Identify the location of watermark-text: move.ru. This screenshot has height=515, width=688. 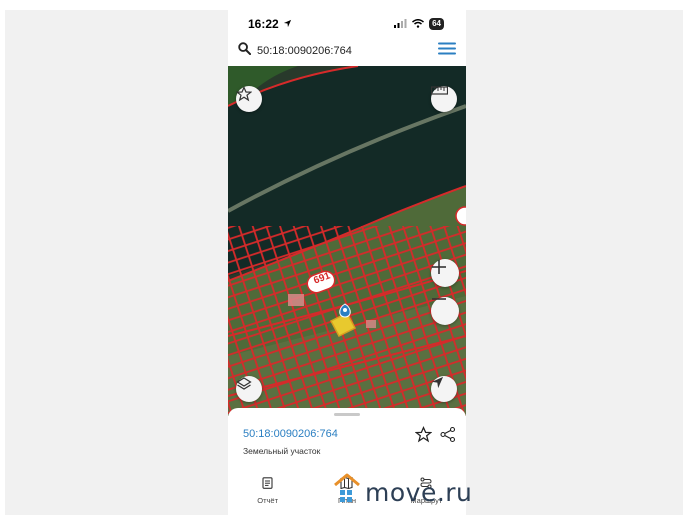
(419, 492).